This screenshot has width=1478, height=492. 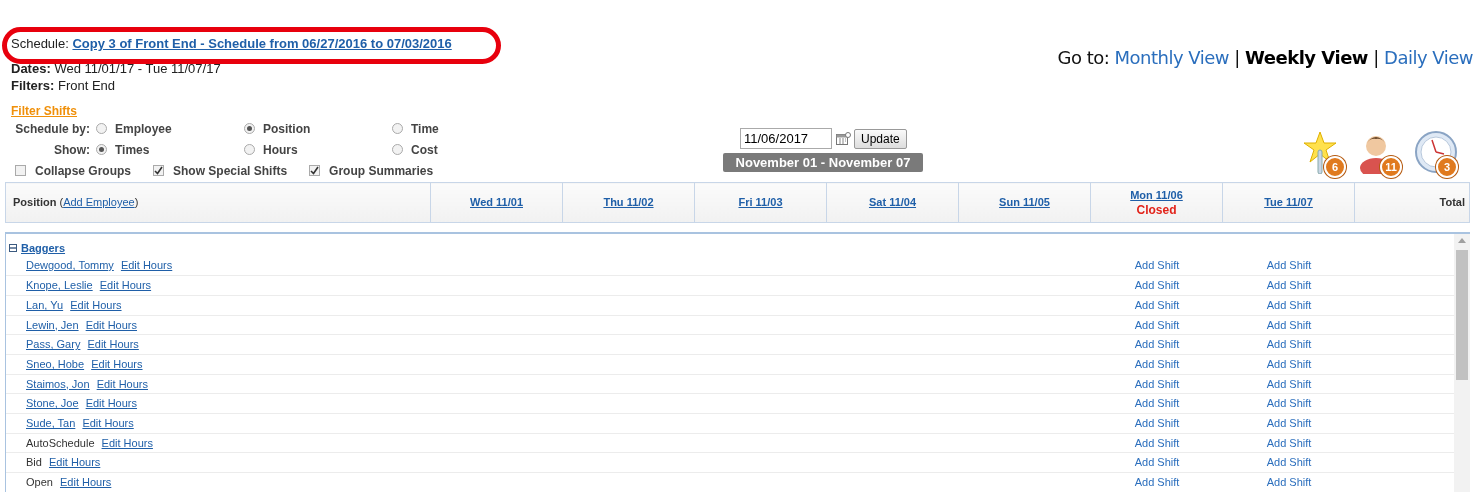 I want to click on employee-link: Sude, Tan, so click(x=51, y=423).